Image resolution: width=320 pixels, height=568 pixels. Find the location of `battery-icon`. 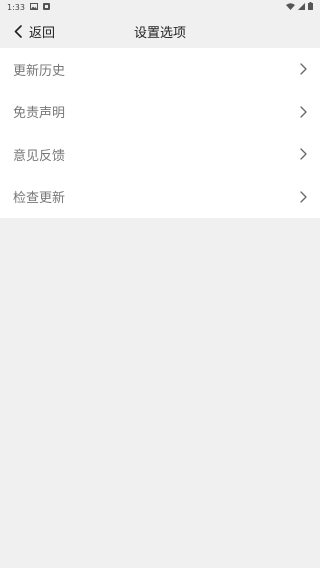

battery-icon is located at coordinates (310, 7).